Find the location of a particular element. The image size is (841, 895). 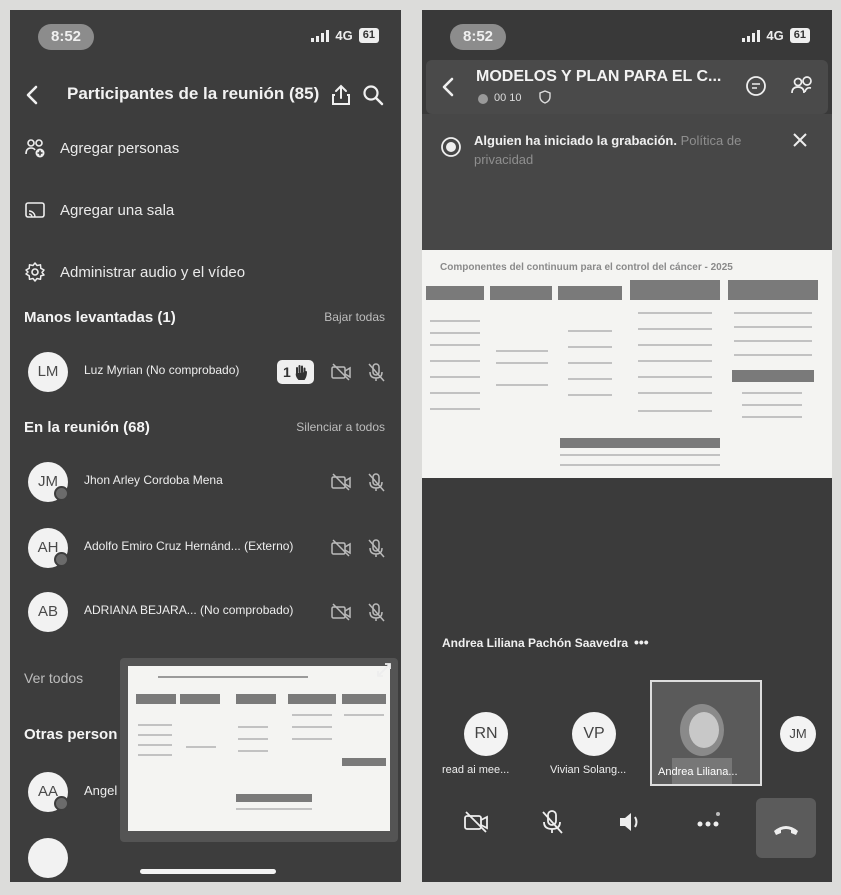

raised-hand-badge: 1 is located at coordinates (295, 372).